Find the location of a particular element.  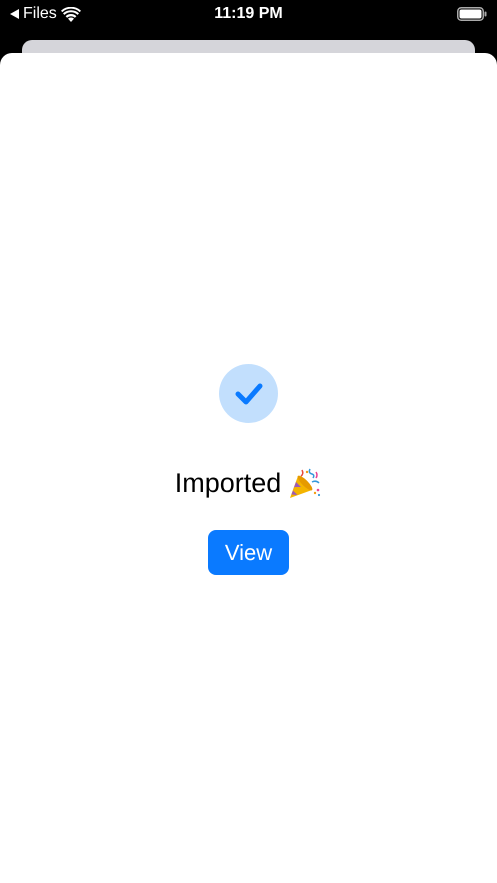

battery-icon is located at coordinates (472, 14).